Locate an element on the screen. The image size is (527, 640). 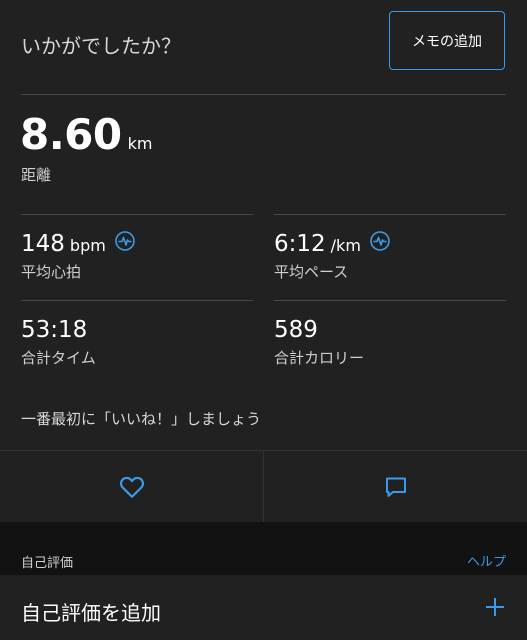
calories-stat: 589 is located at coordinates (296, 330).